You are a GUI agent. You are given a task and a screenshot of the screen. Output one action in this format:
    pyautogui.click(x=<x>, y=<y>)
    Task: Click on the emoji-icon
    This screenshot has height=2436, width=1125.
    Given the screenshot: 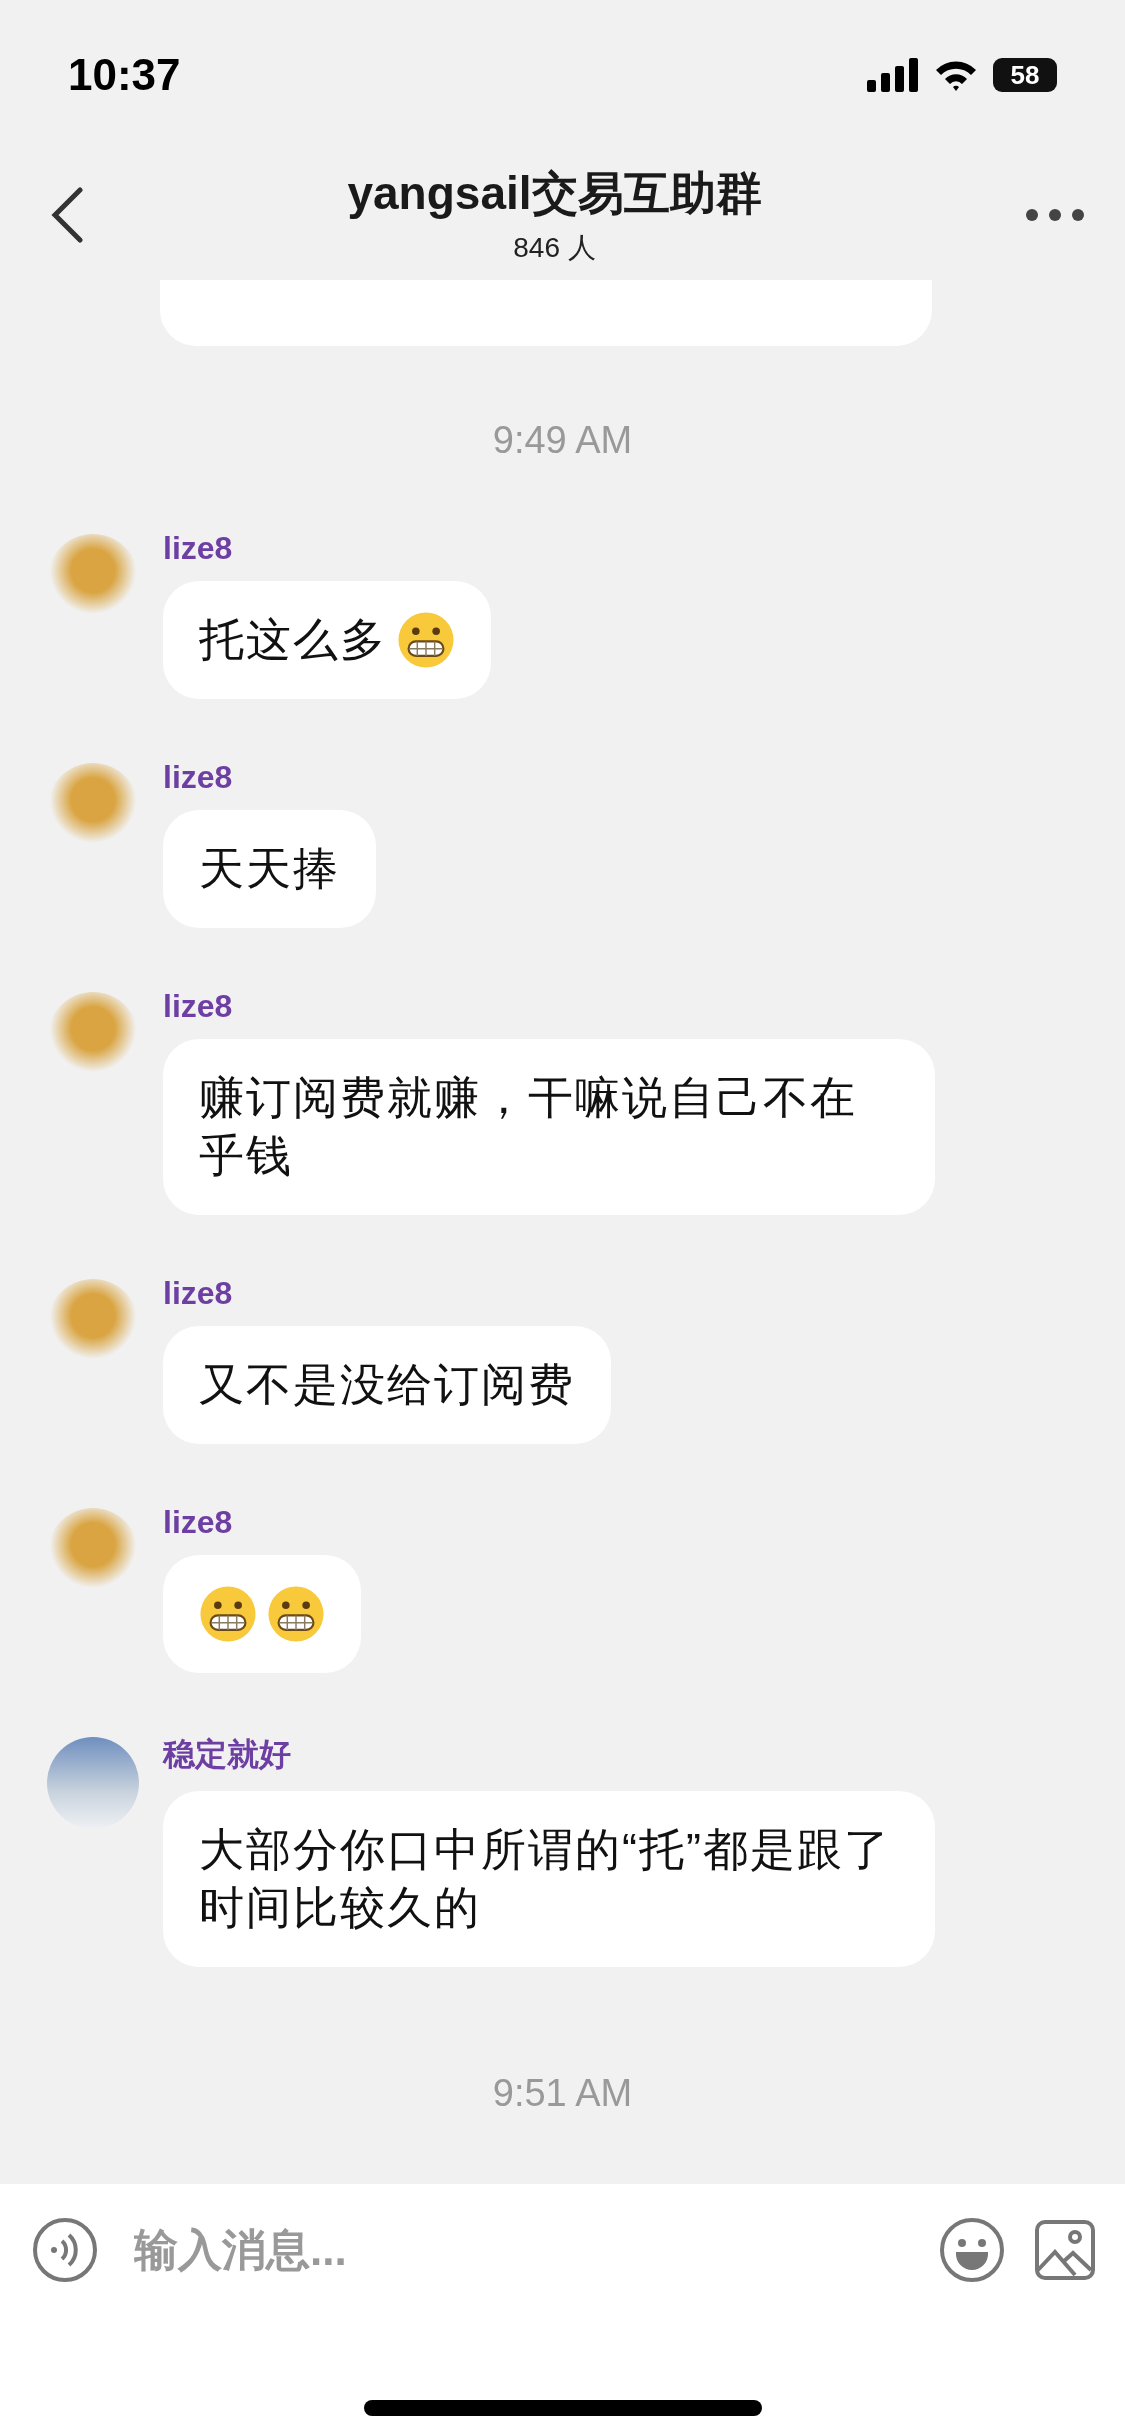 What is the action you would take?
    pyautogui.click(x=972, y=2250)
    